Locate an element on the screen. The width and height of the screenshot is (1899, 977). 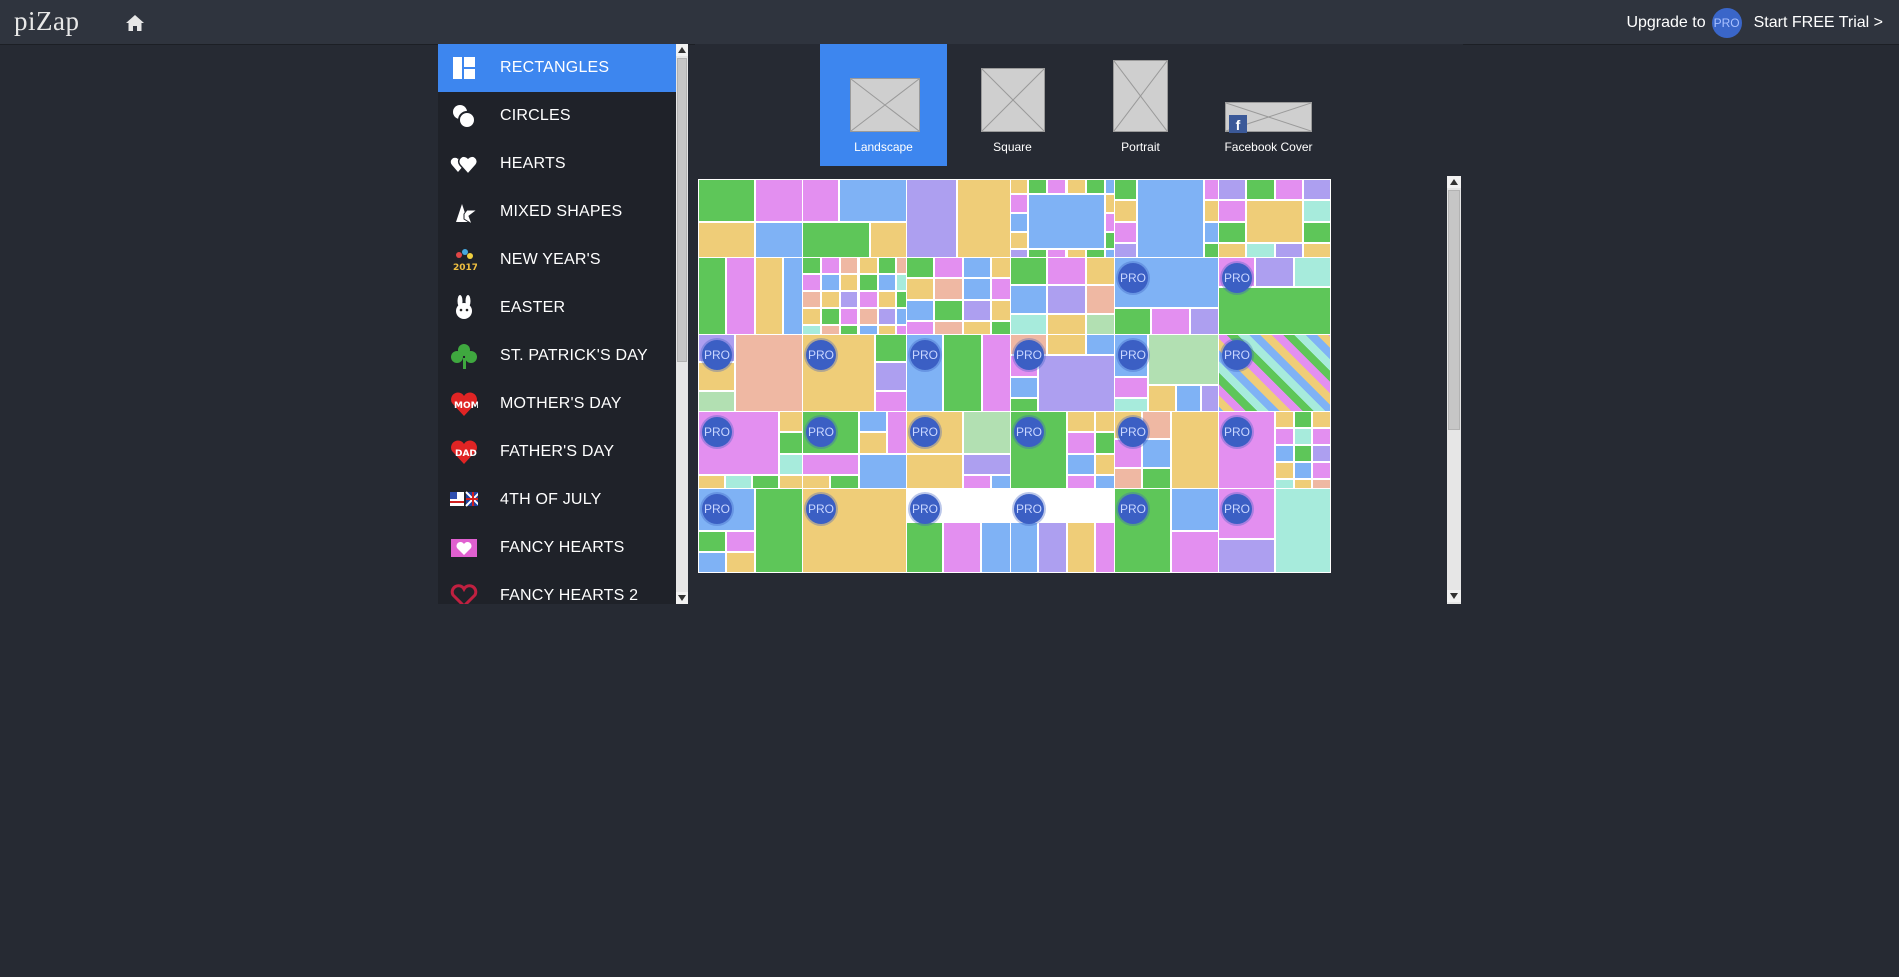
tab-landscape: Landscape is located at coordinates (883, 105).